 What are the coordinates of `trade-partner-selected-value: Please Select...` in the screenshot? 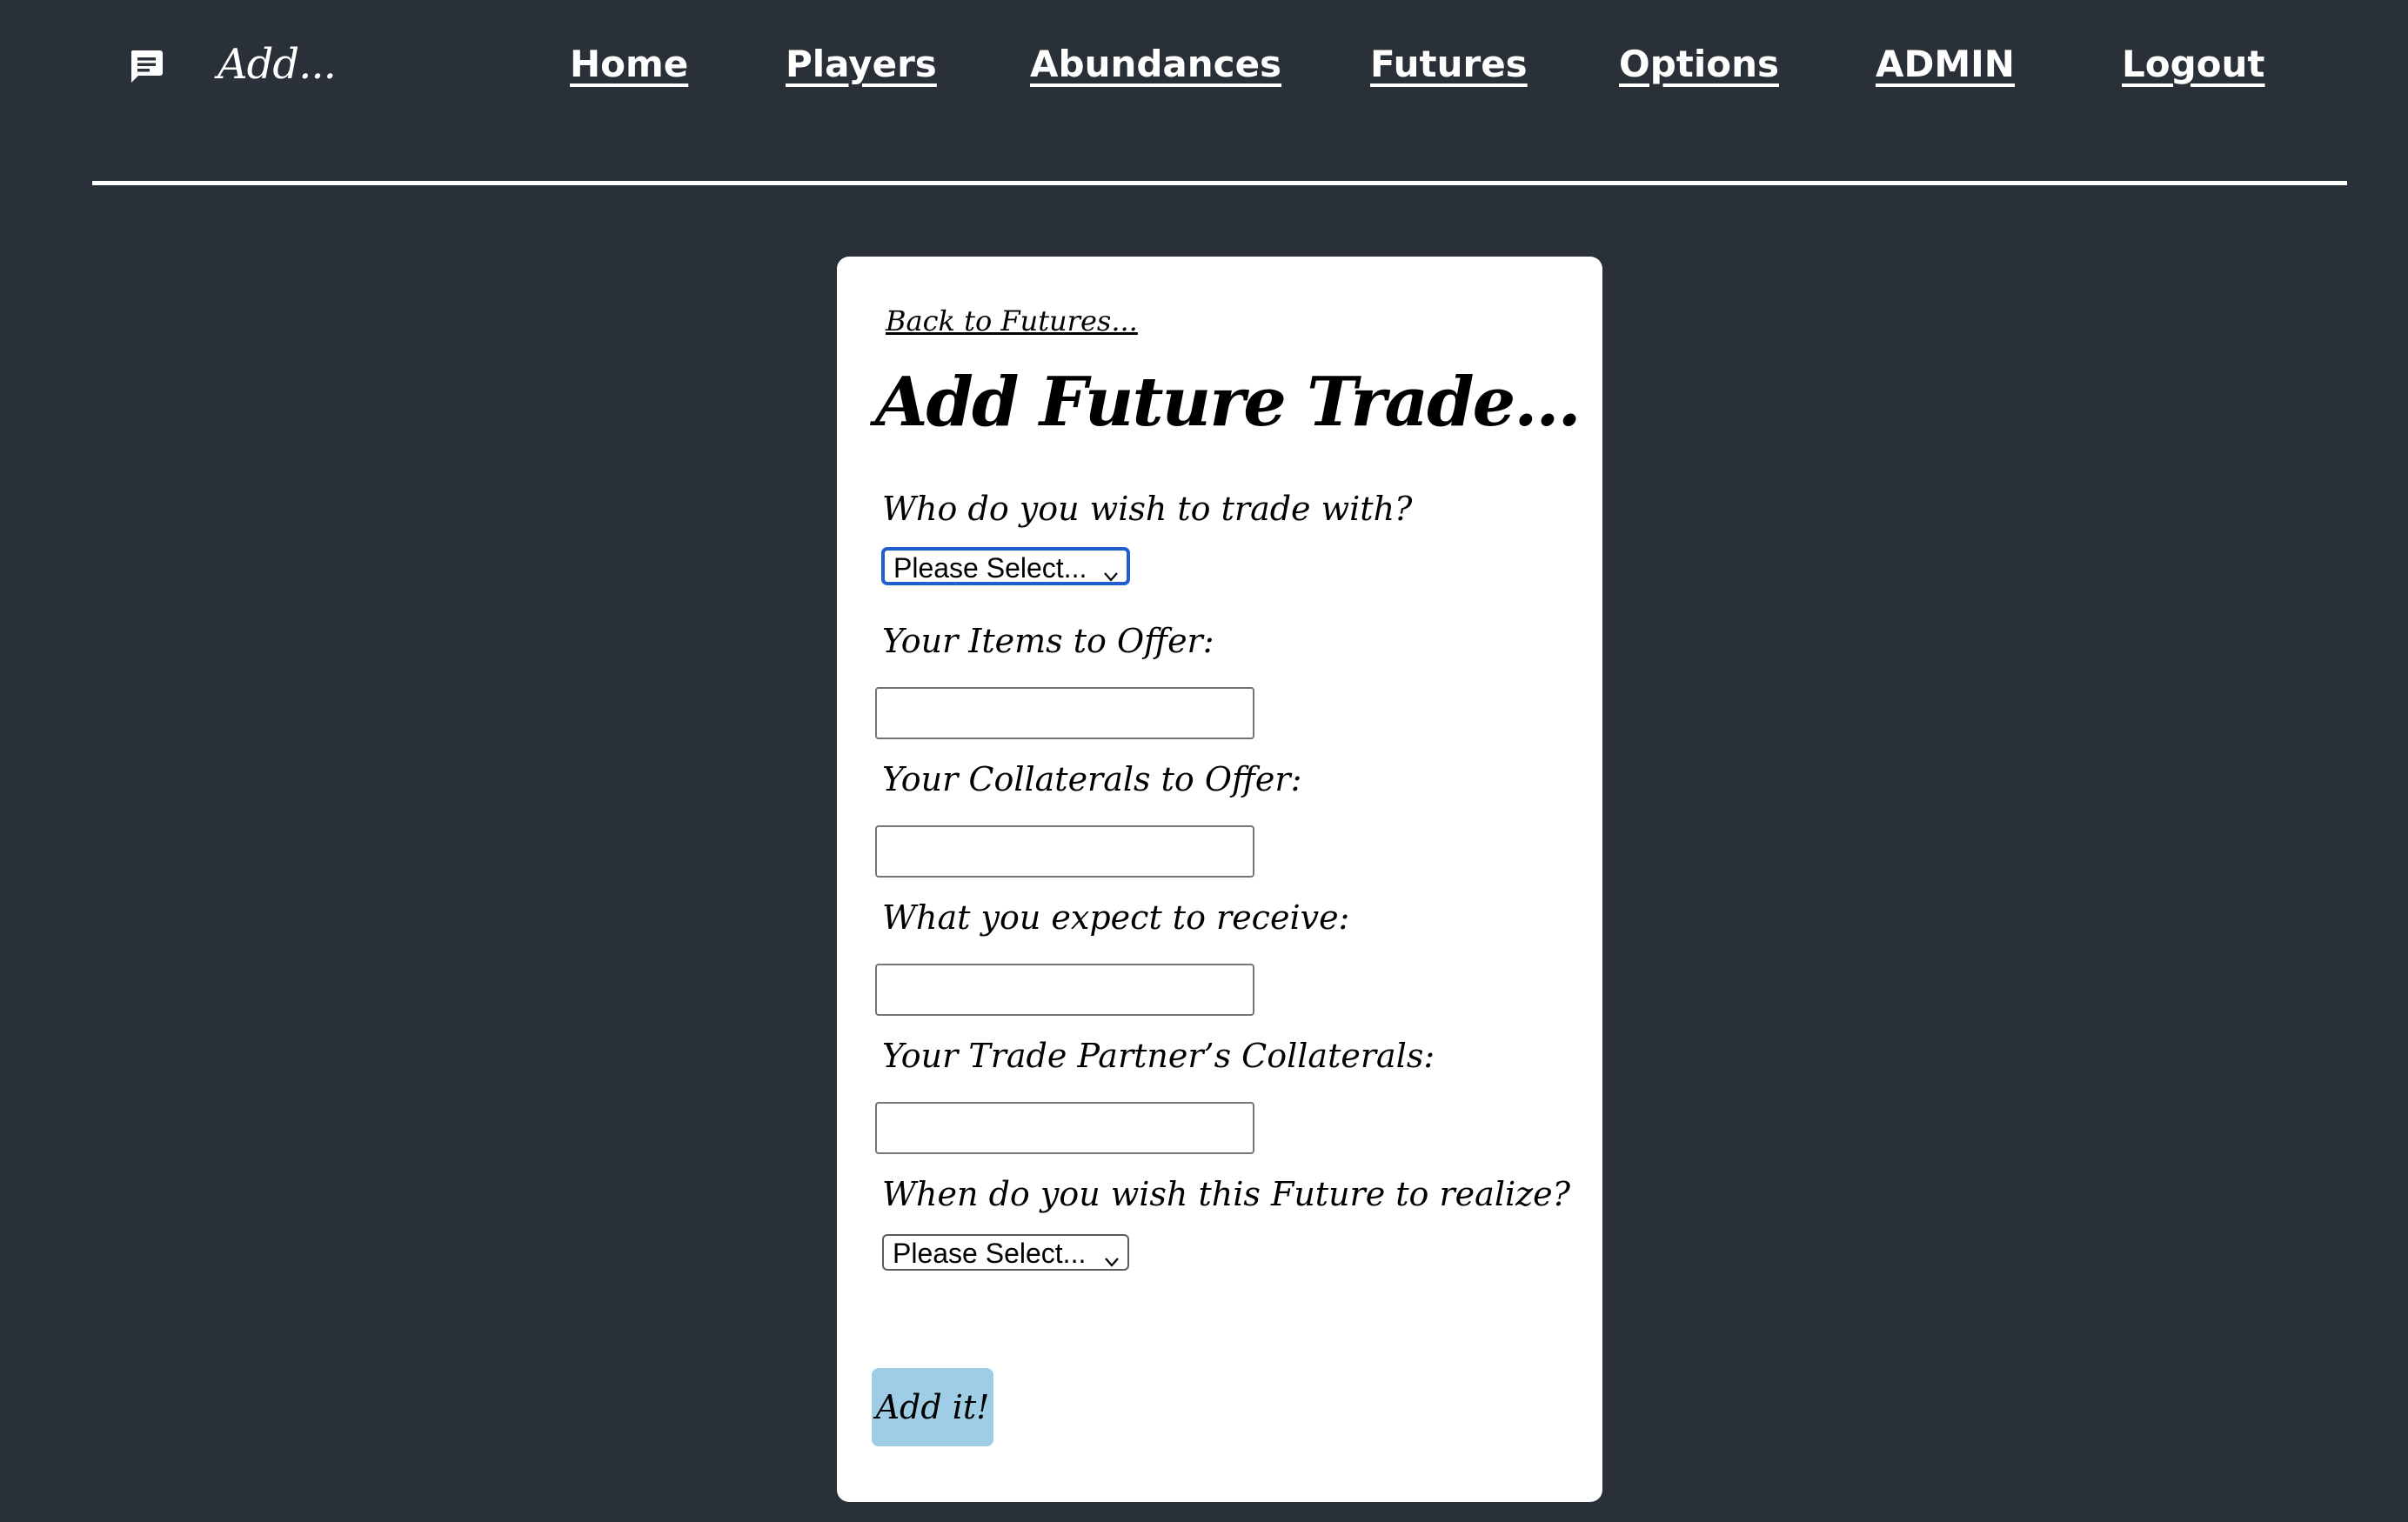 It's located at (990, 568).